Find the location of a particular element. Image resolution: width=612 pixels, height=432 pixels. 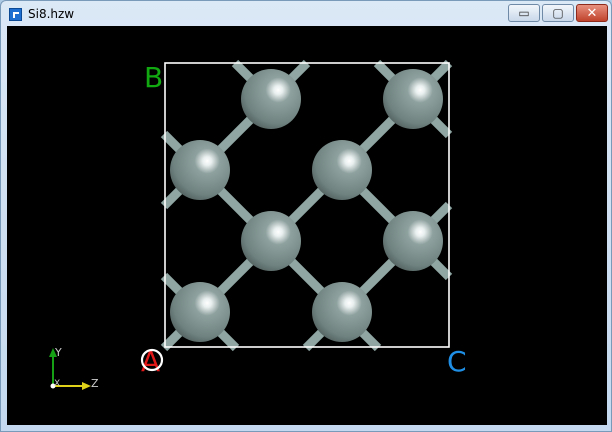

maximize-icon: ▢ is located at coordinates (558, 13).